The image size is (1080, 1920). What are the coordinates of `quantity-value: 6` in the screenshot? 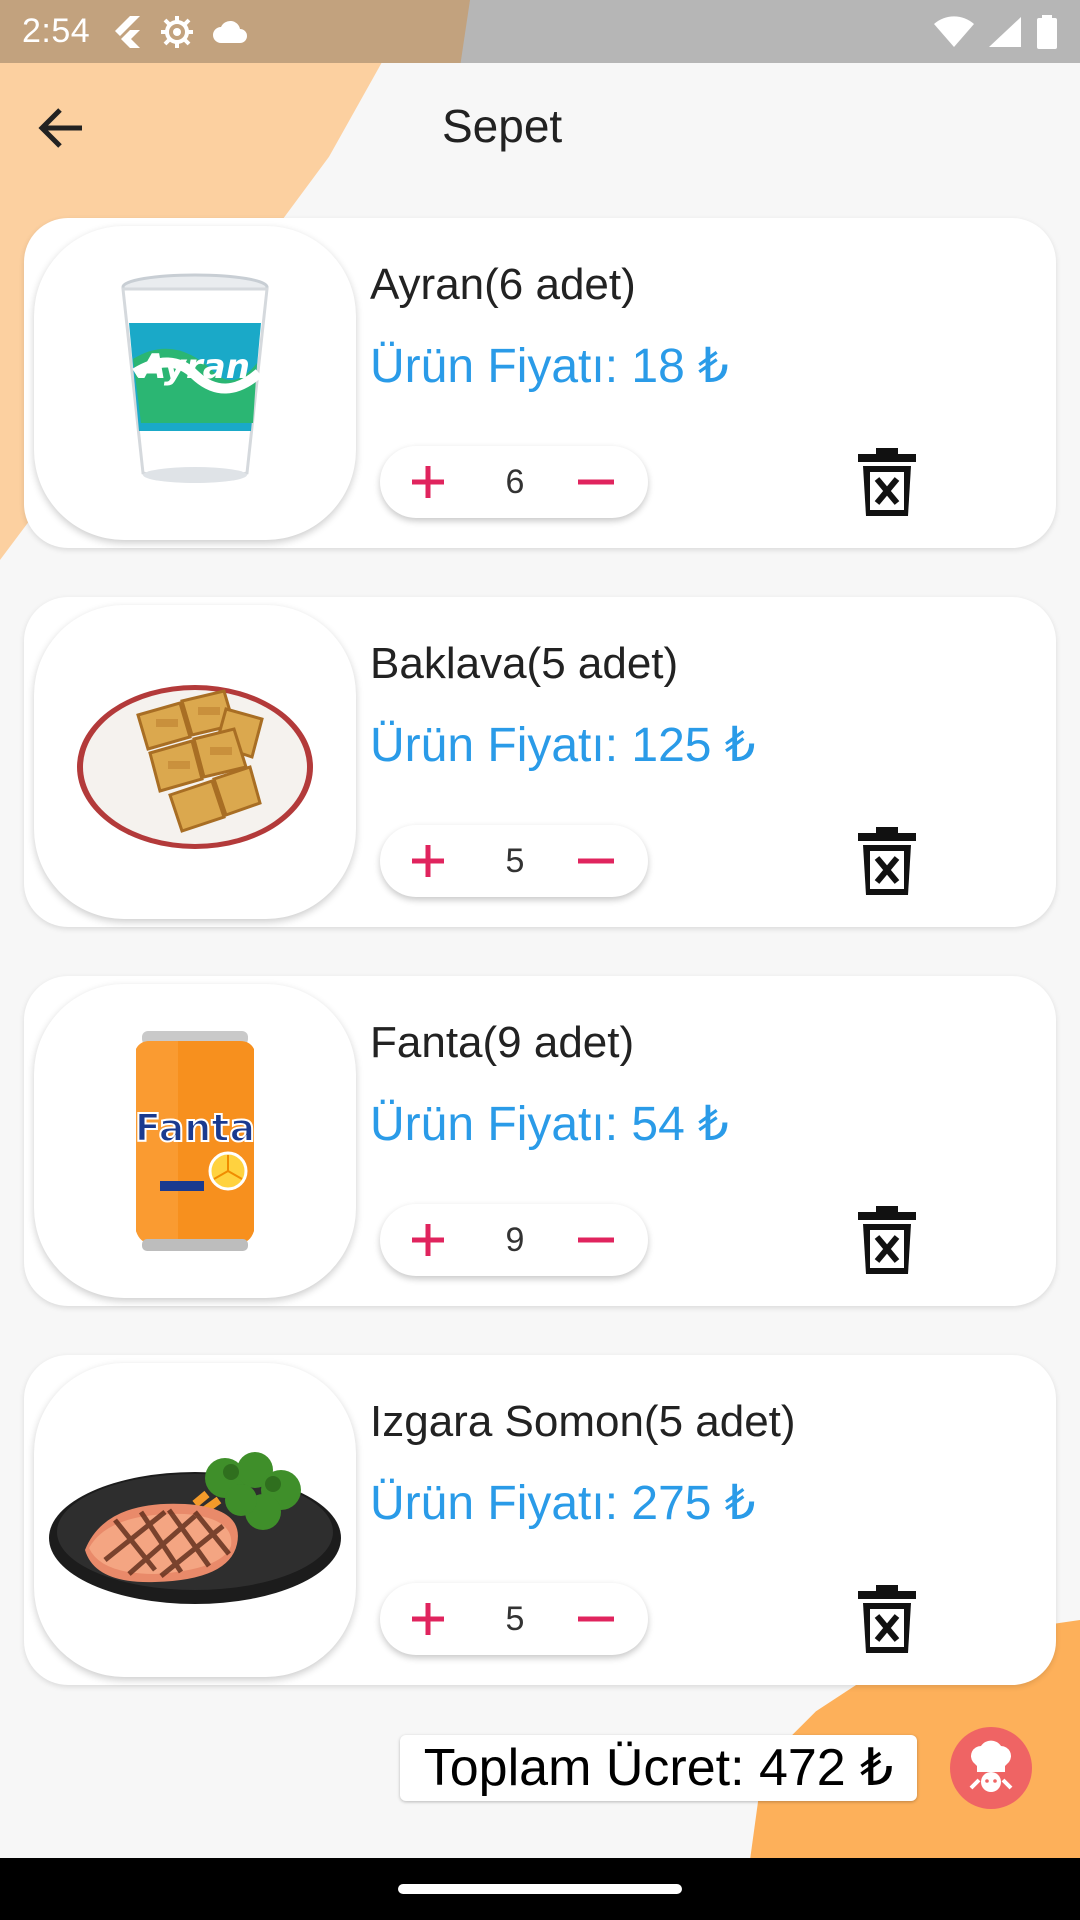 It's located at (515, 482).